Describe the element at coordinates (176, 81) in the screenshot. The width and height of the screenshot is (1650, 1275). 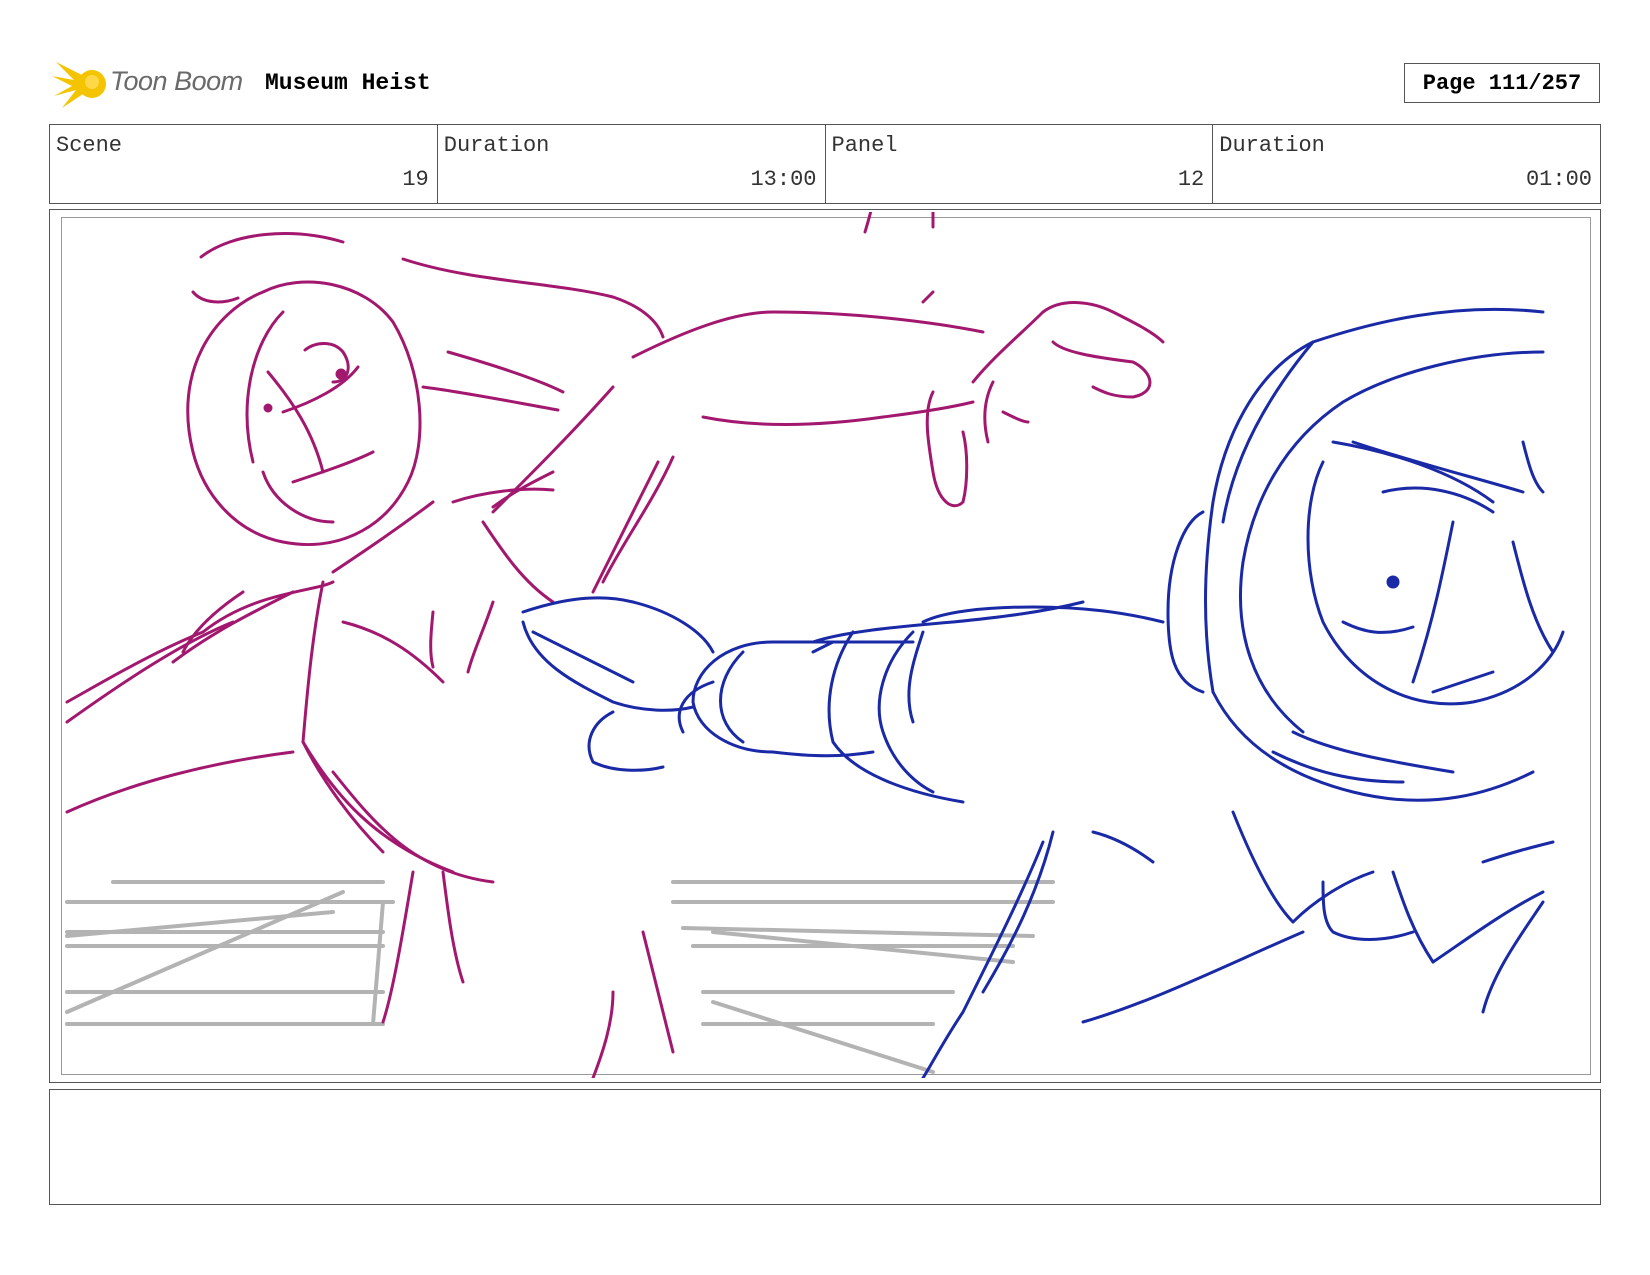
I see `logo-text: Toon Boom` at that location.